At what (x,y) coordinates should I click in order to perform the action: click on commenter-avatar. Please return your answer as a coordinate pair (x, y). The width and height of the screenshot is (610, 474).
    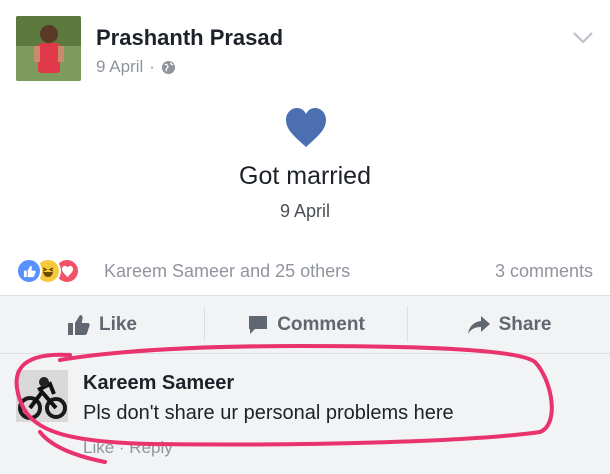
    Looking at the image, I should click on (42, 396).